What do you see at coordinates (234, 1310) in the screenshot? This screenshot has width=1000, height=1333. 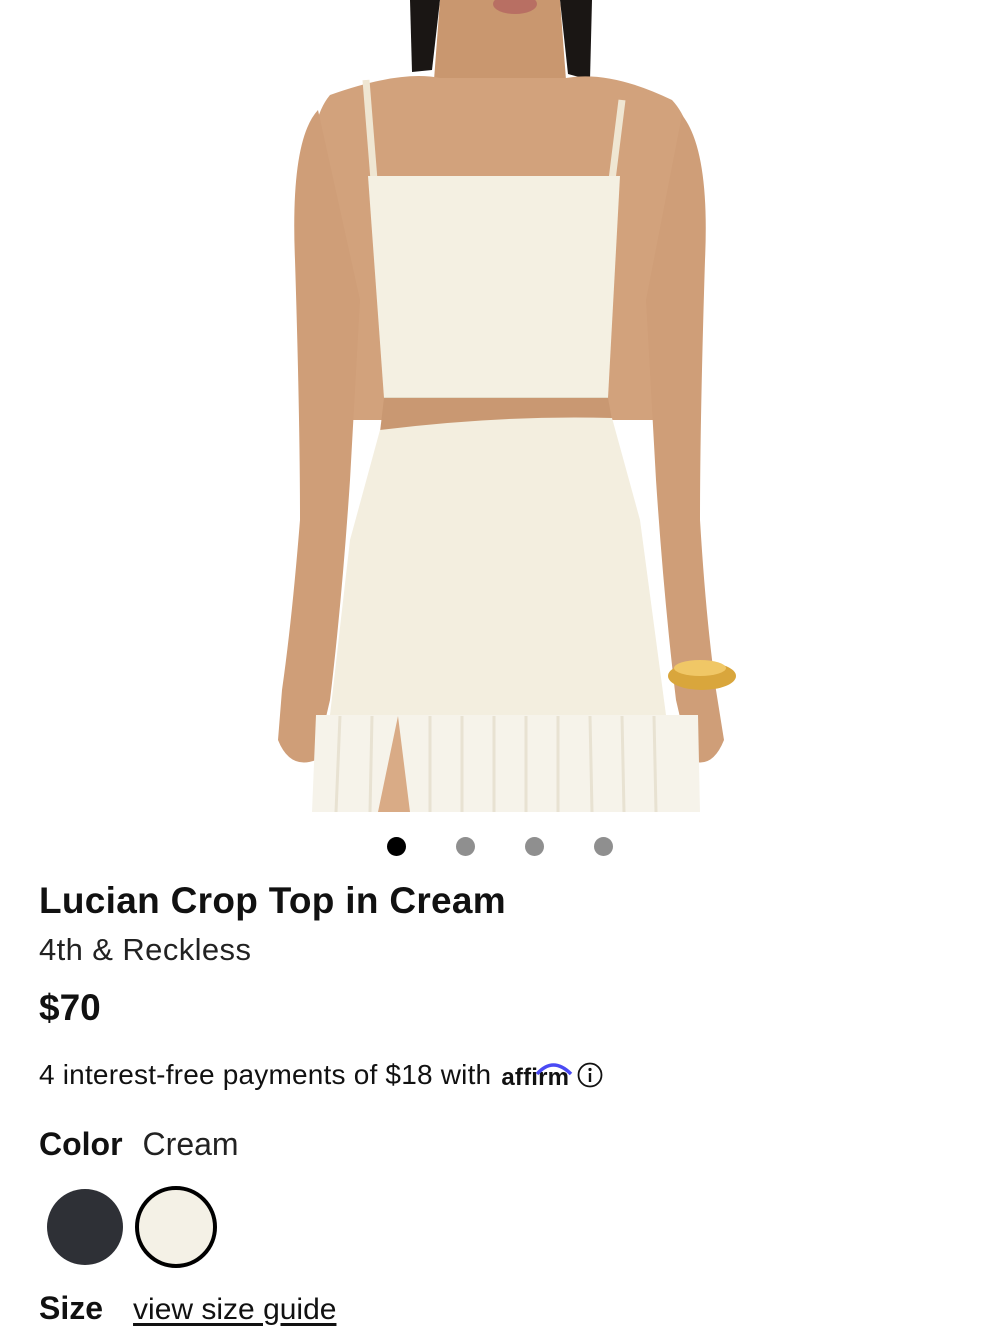 I see `size-guide-link: view size guide` at bounding box center [234, 1310].